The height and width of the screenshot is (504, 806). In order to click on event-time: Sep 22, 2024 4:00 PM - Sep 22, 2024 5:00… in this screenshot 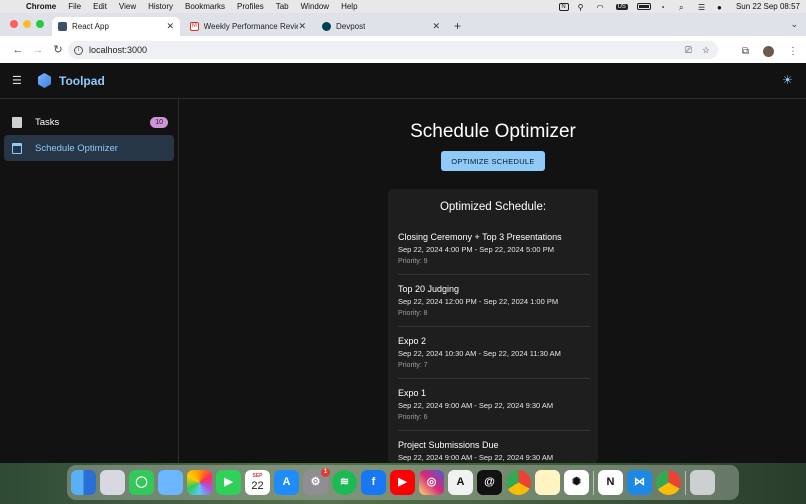, I will do `click(476, 249)`.